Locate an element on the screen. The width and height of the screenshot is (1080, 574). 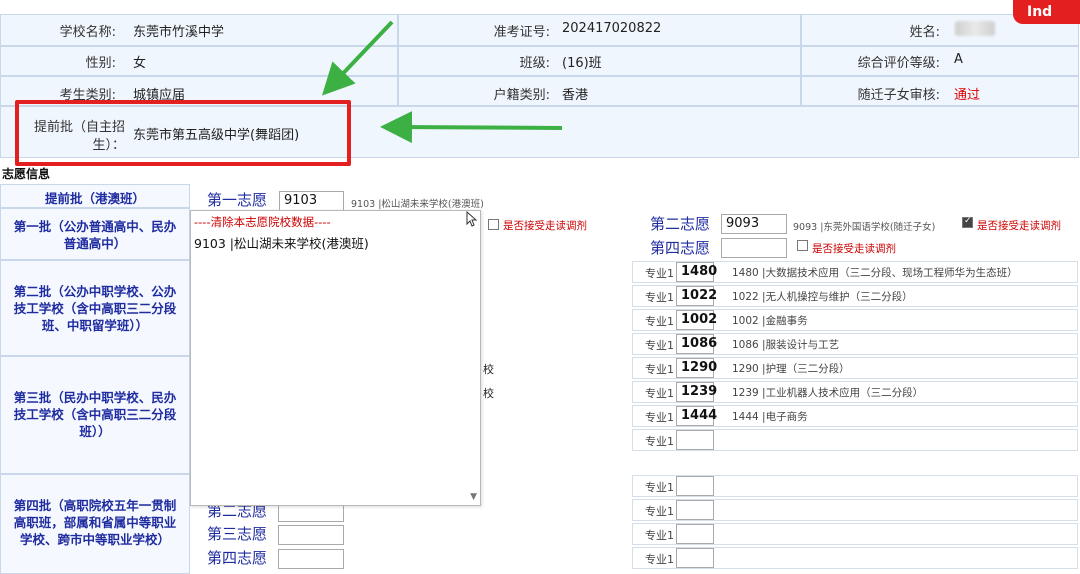
annotation-arrows is located at coordinates (442, 82).